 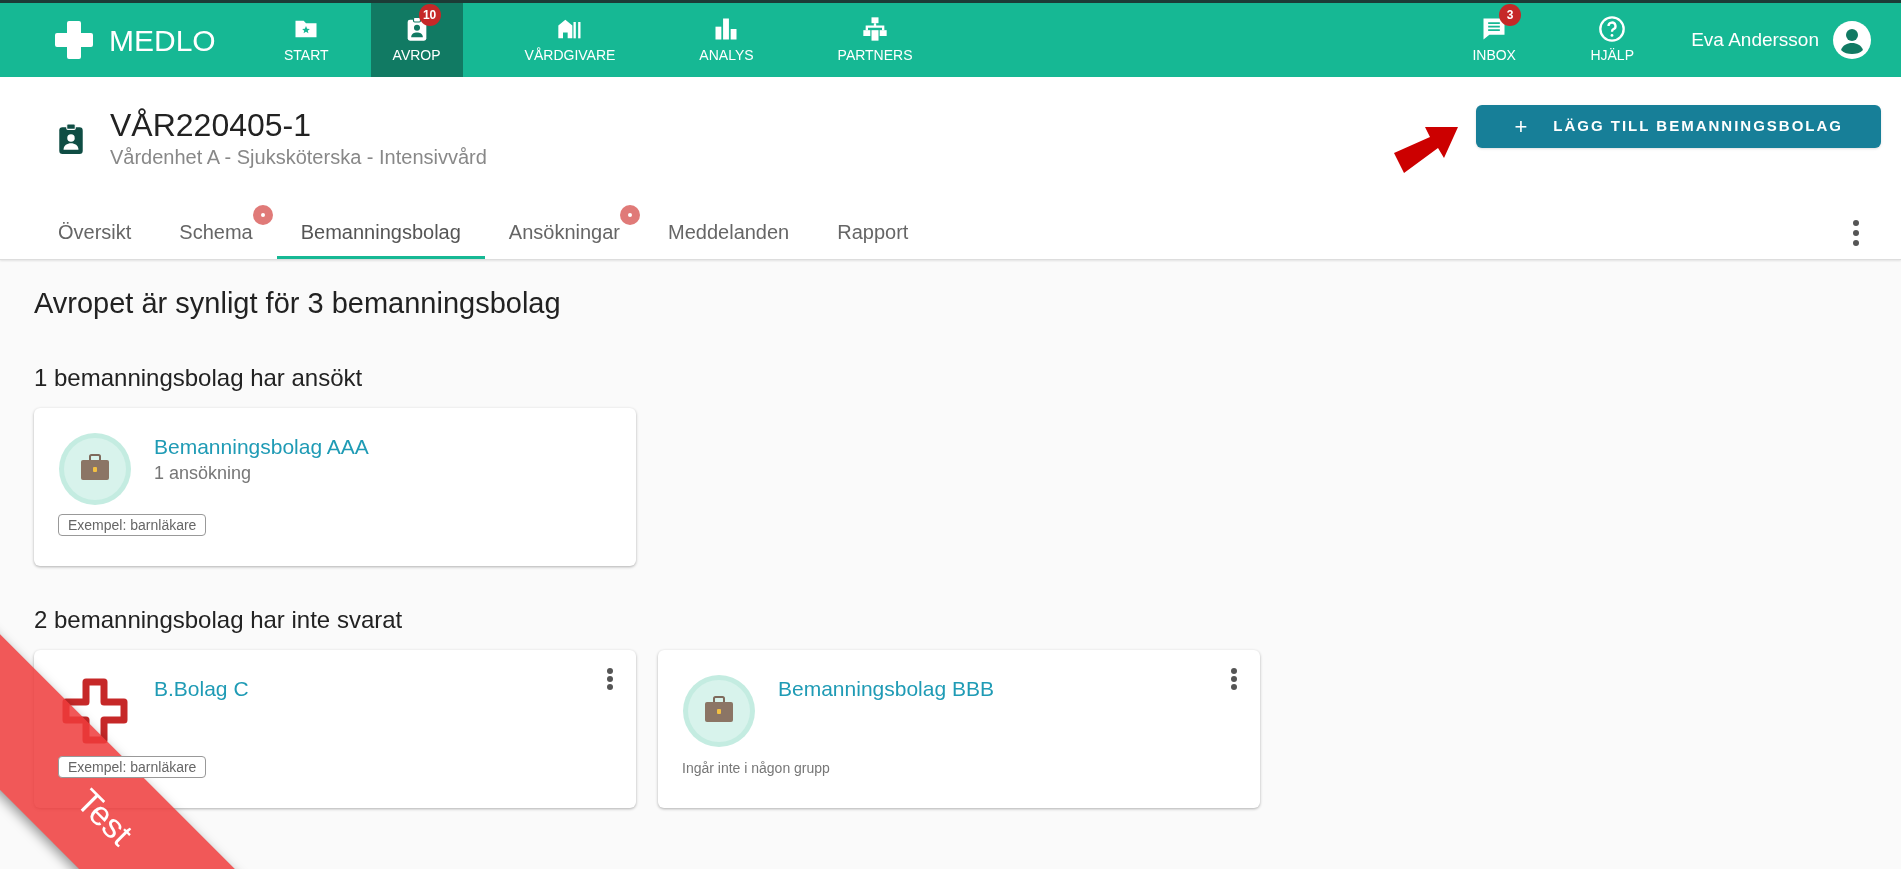 What do you see at coordinates (1510, 15) in the screenshot?
I see `count-badge: 3` at bounding box center [1510, 15].